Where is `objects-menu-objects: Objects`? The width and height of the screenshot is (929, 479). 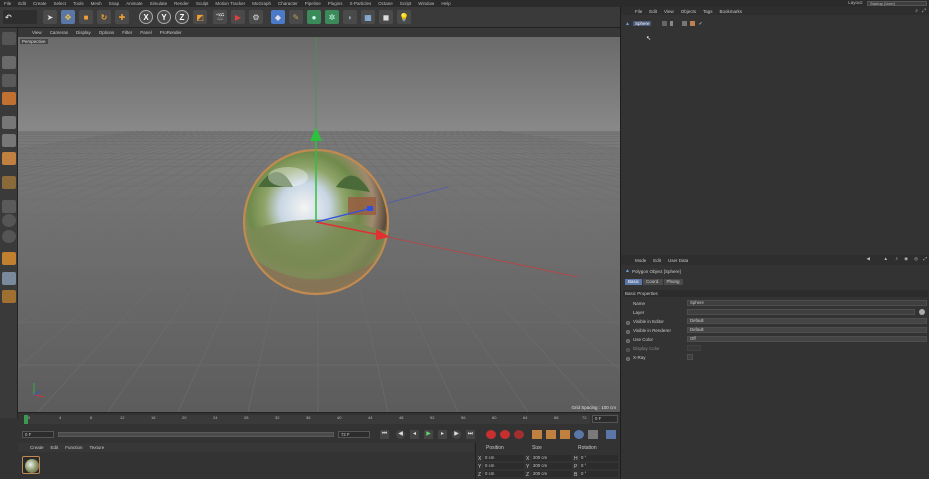
objects-menu-objects: Objects is located at coordinates (688, 11).